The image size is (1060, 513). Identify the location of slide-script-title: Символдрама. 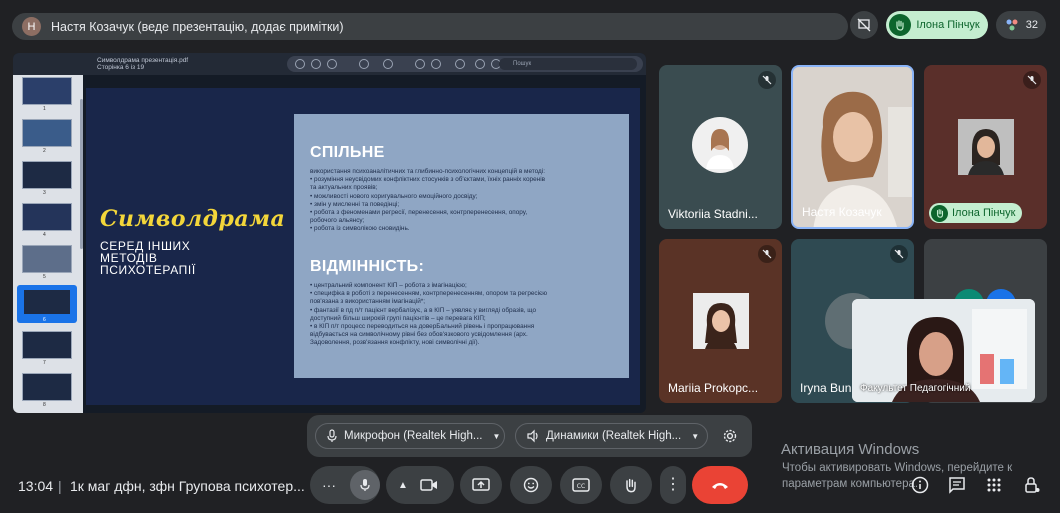
(193, 219).